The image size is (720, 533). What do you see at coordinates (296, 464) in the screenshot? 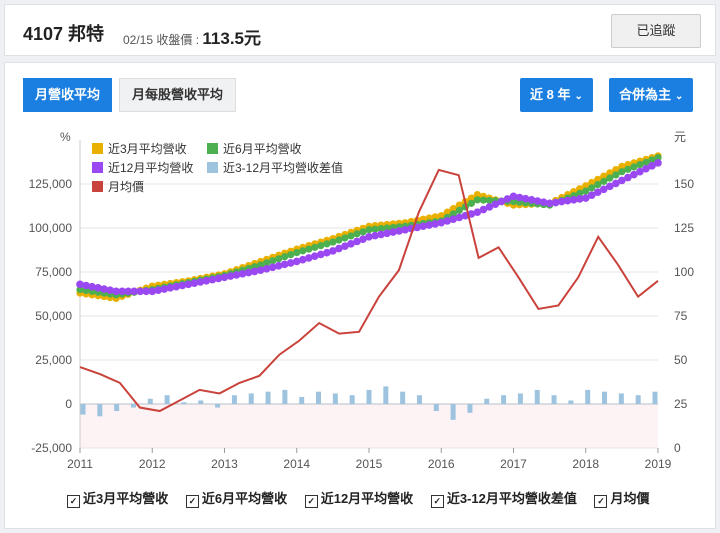
I see `x-tick-label: 2014` at bounding box center [296, 464].